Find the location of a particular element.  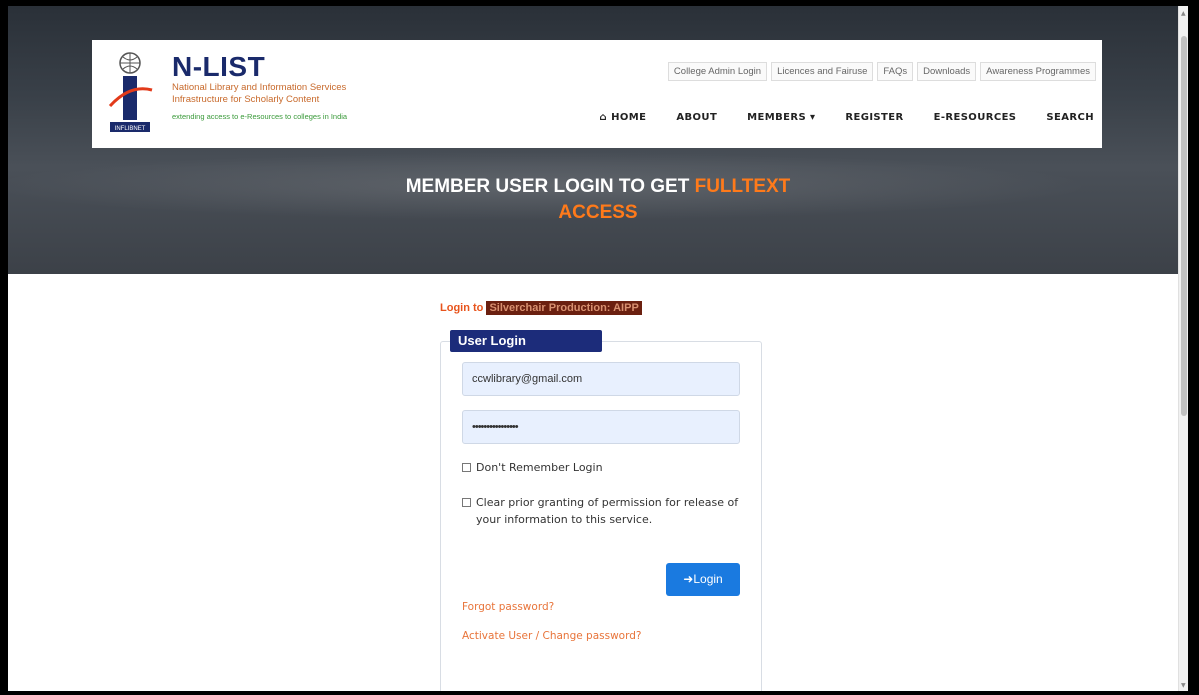

nav-home: ⌂ HOME is located at coordinates (623, 117).